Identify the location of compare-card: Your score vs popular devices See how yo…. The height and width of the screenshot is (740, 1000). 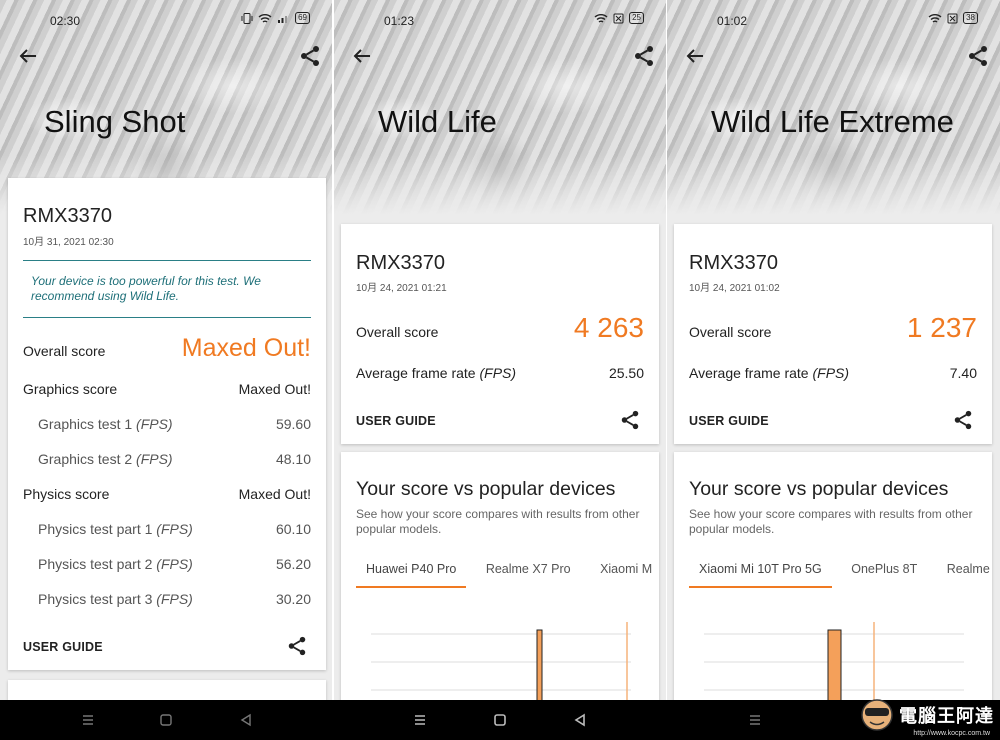
(500, 576).